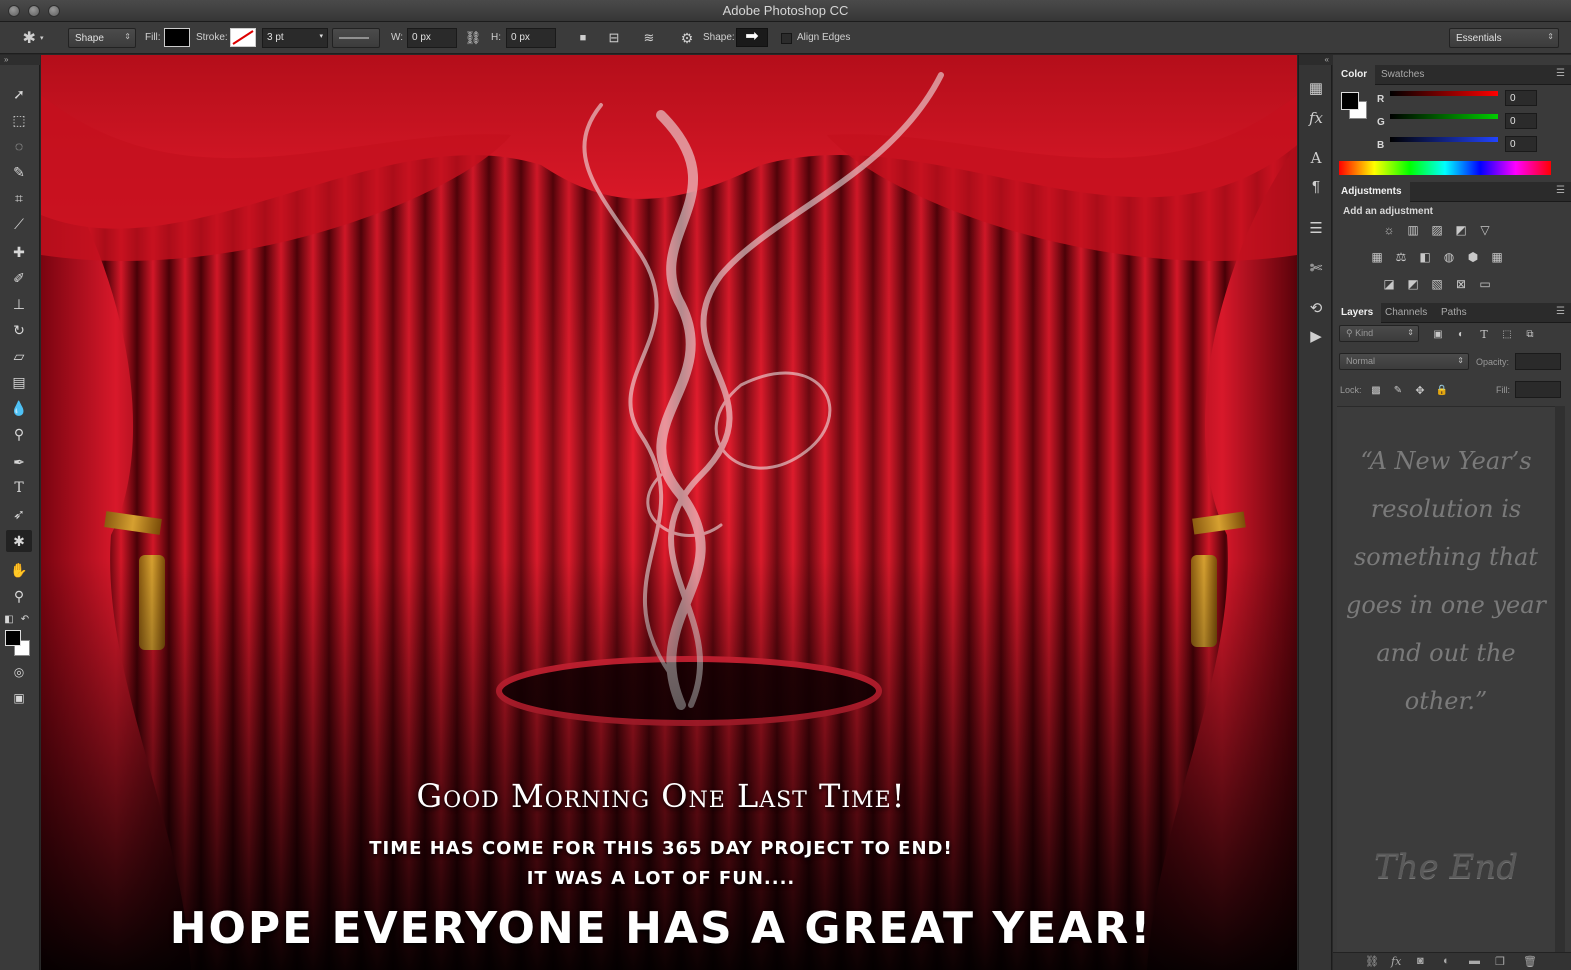 This screenshot has width=1571, height=970. What do you see at coordinates (19, 198) in the screenshot?
I see `crop-tool: ⌗` at bounding box center [19, 198].